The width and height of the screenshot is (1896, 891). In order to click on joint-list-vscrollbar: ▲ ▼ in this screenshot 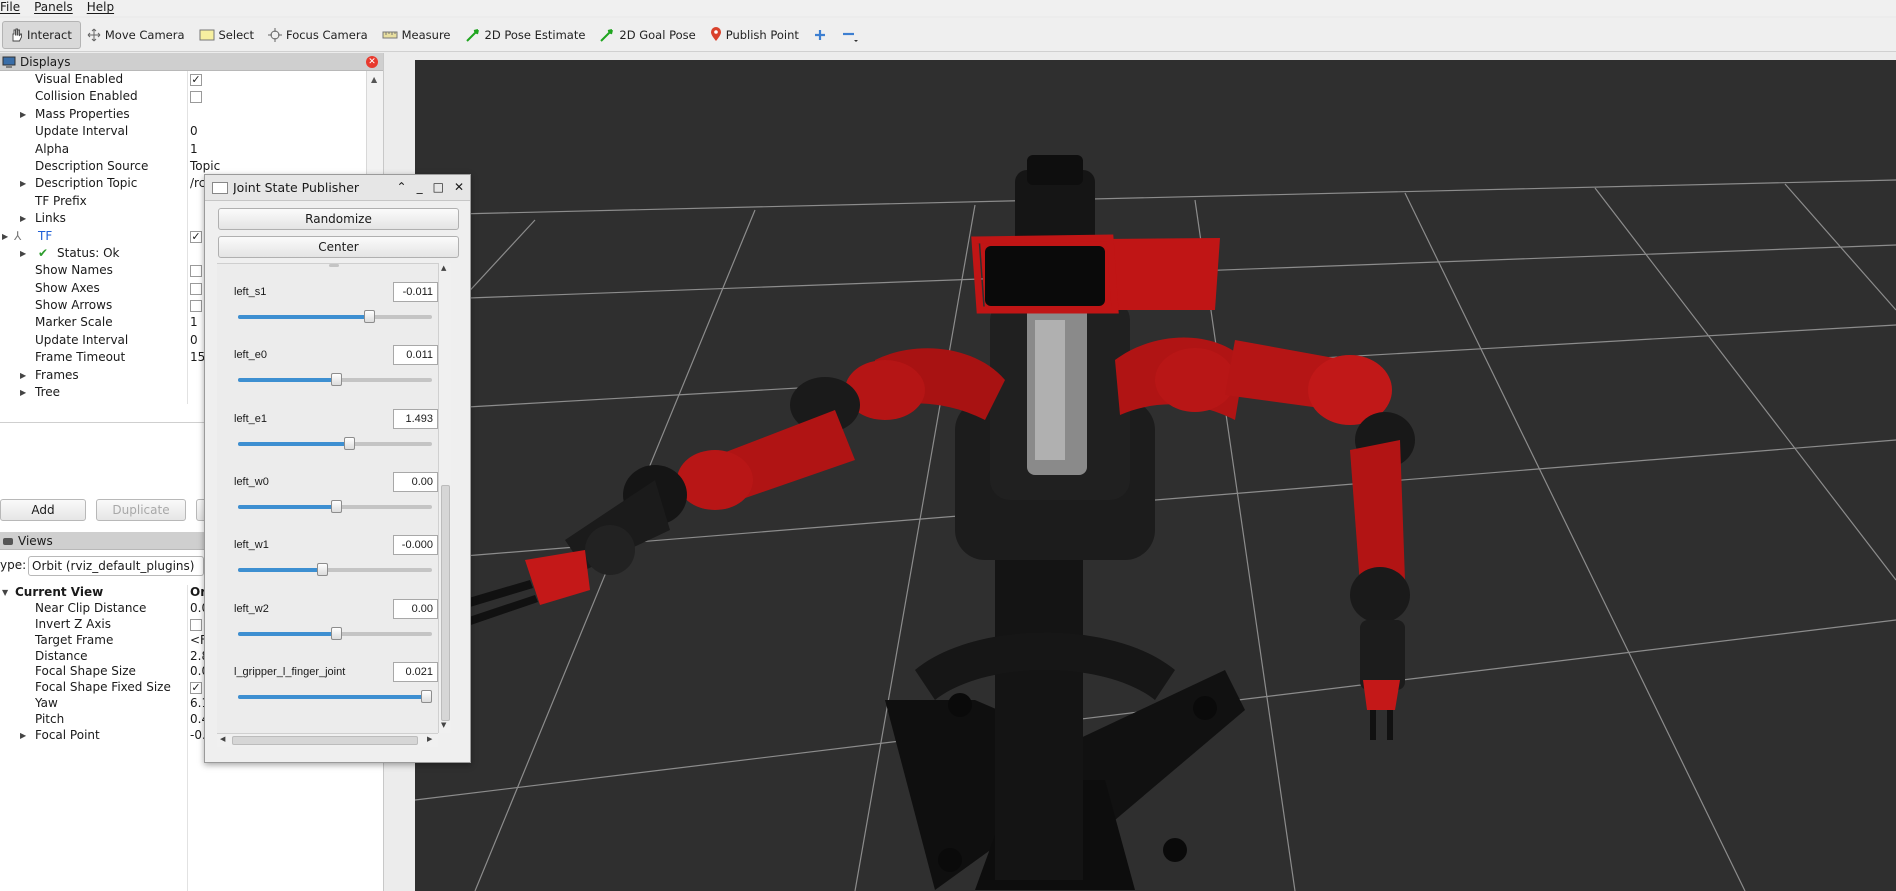, I will do `click(444, 498)`.